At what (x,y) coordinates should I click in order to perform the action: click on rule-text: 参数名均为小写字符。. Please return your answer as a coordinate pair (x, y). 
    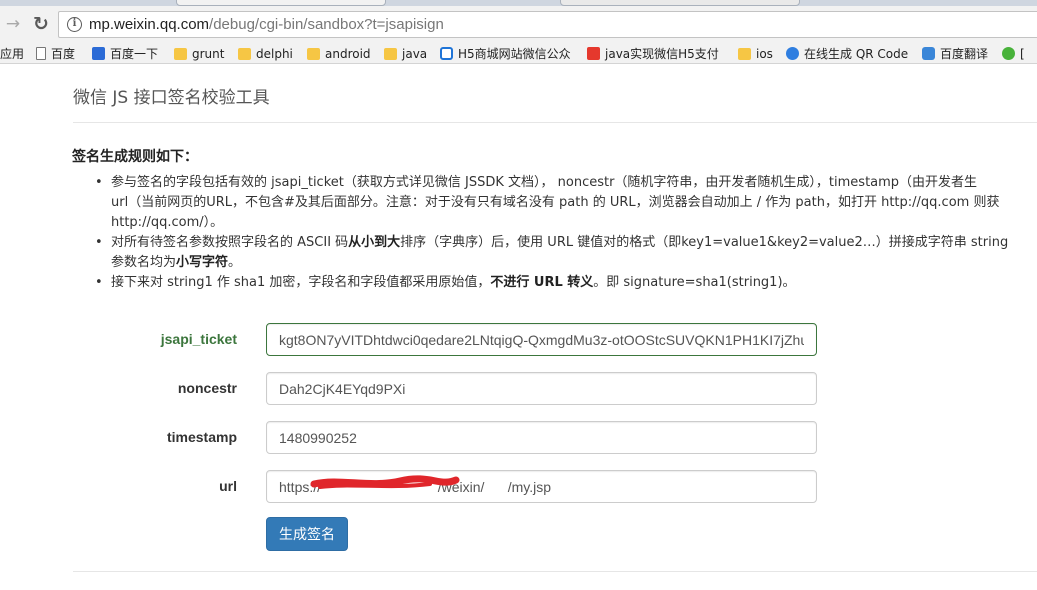
    Looking at the image, I should click on (574, 263).